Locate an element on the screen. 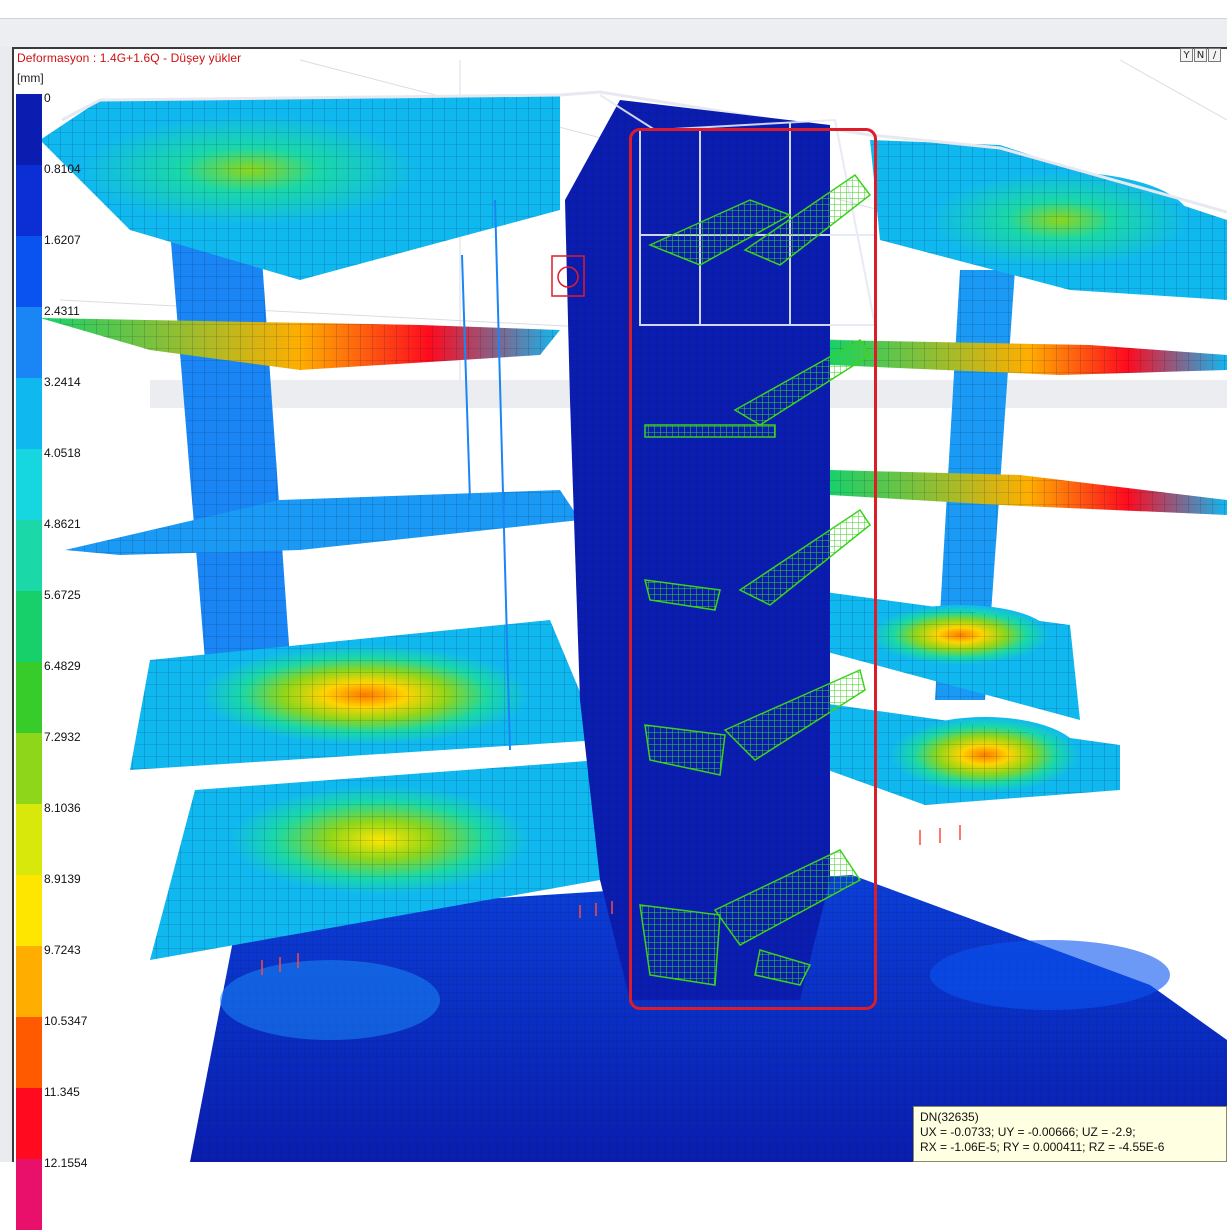 This screenshot has height=1230, width=1227. node-translations: UX = -0.0733; UY = -0.00666; UZ = -2.9; is located at coordinates (1028, 1132).